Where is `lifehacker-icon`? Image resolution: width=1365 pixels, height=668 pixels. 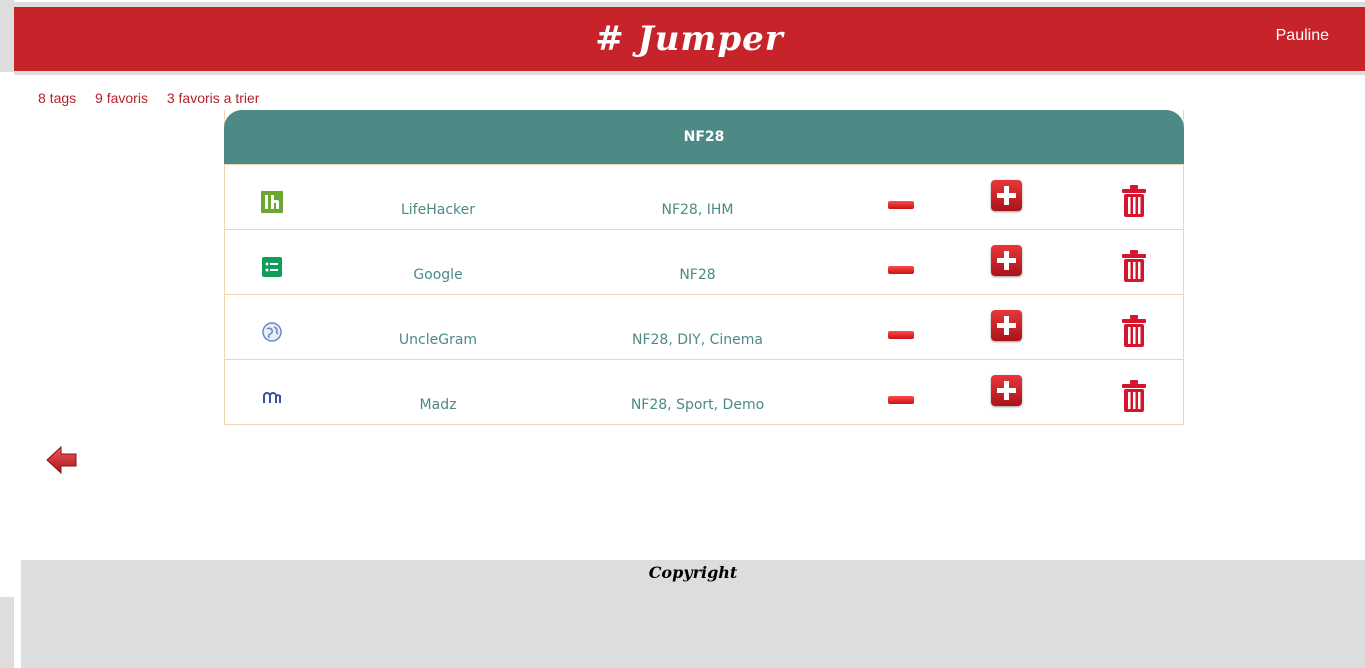
lifehacker-icon is located at coordinates (272, 202).